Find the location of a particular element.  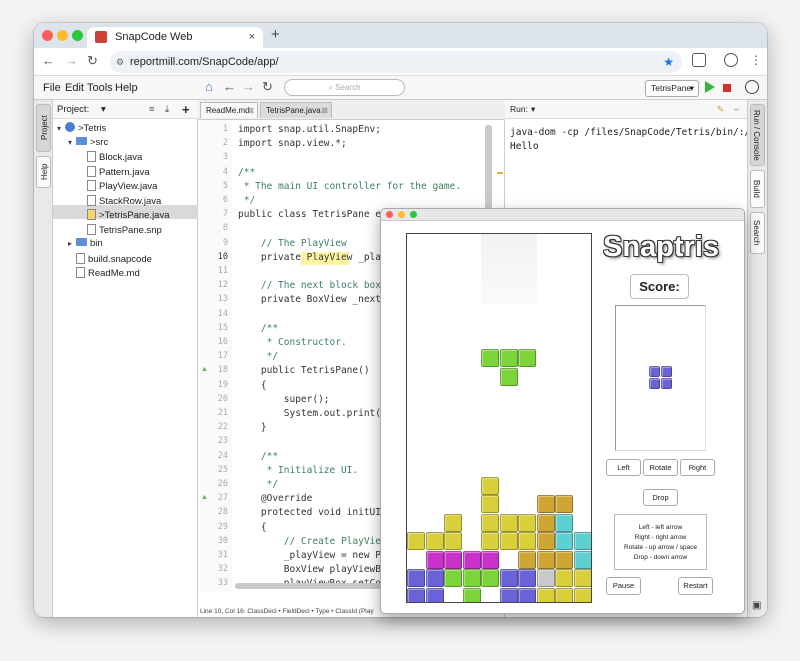

nav-forward-icon: → is located at coordinates (248, 86).